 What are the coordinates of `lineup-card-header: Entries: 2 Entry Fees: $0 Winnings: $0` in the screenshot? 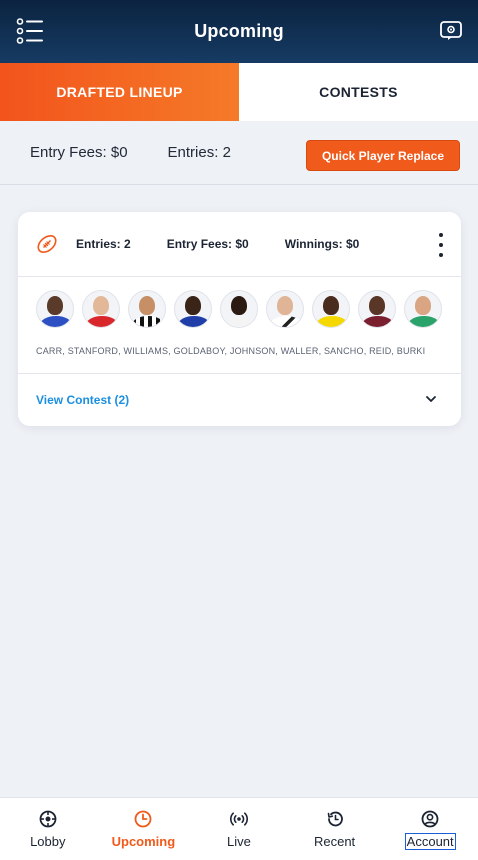 It's located at (239, 244).